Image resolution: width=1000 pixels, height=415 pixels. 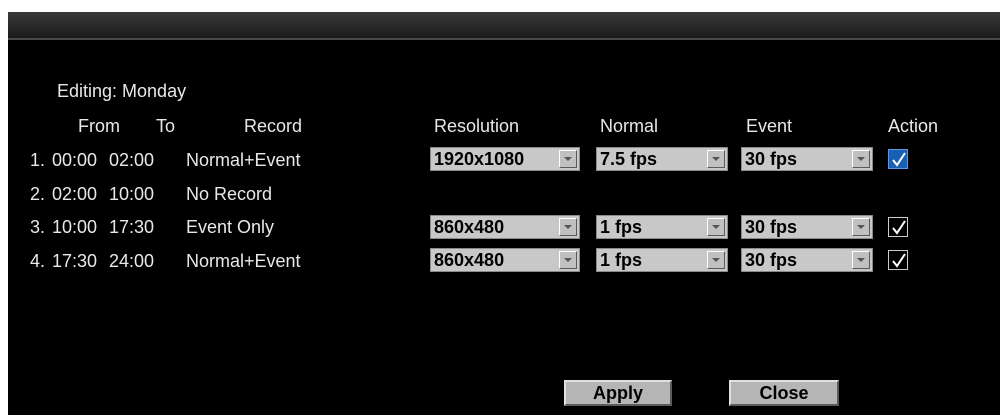 What do you see at coordinates (38, 227) in the screenshot?
I see `row-number: 3.` at bounding box center [38, 227].